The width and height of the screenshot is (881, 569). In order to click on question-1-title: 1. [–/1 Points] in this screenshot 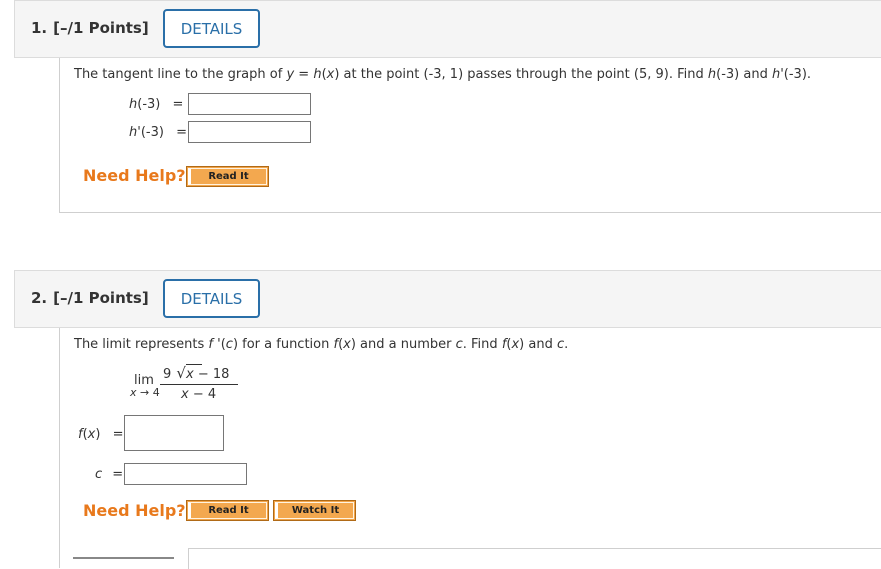, I will do `click(90, 28)`.